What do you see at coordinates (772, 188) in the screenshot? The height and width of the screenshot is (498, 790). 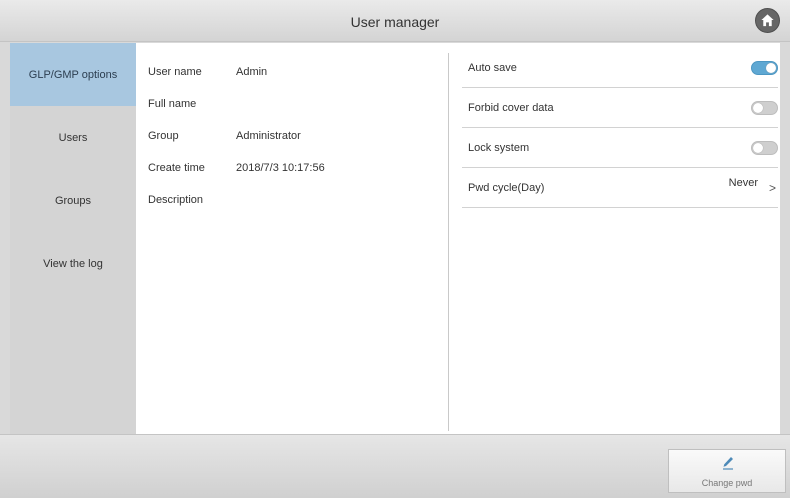 I see `chevron-right-icon: >` at bounding box center [772, 188].